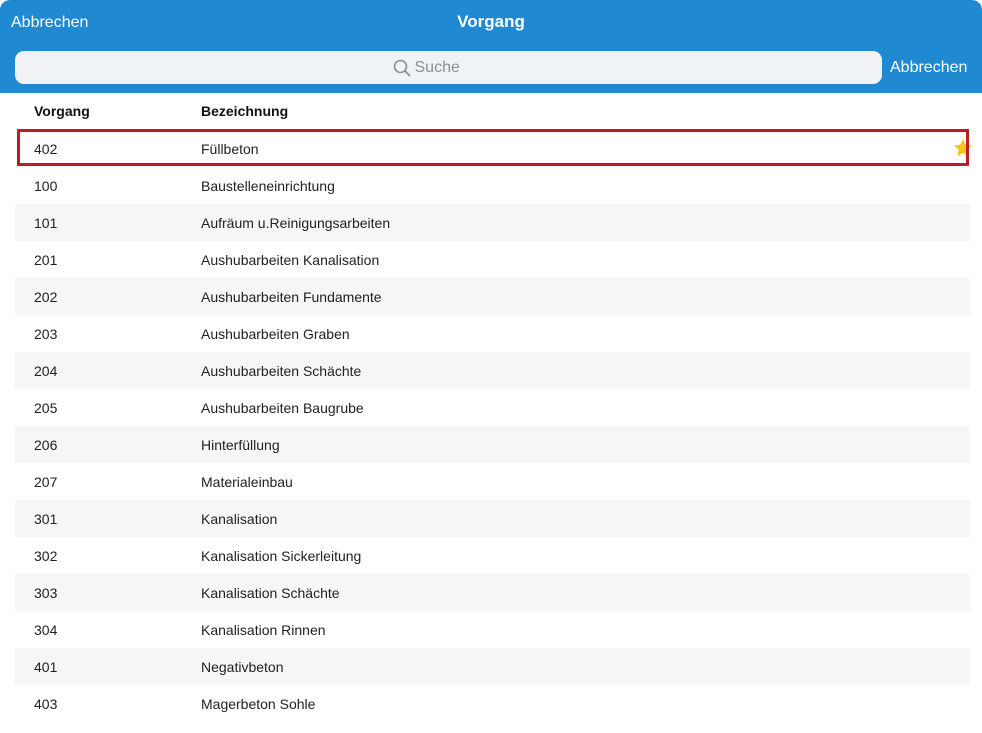 The height and width of the screenshot is (733, 982). Describe the element at coordinates (275, 334) in the screenshot. I see `row-name: Aushubarbeiten Graben` at that location.